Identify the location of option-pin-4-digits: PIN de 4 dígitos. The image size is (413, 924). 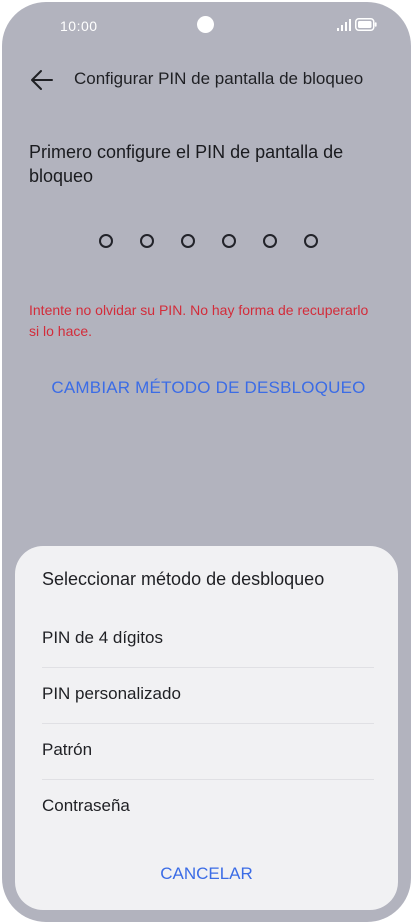
(208, 639).